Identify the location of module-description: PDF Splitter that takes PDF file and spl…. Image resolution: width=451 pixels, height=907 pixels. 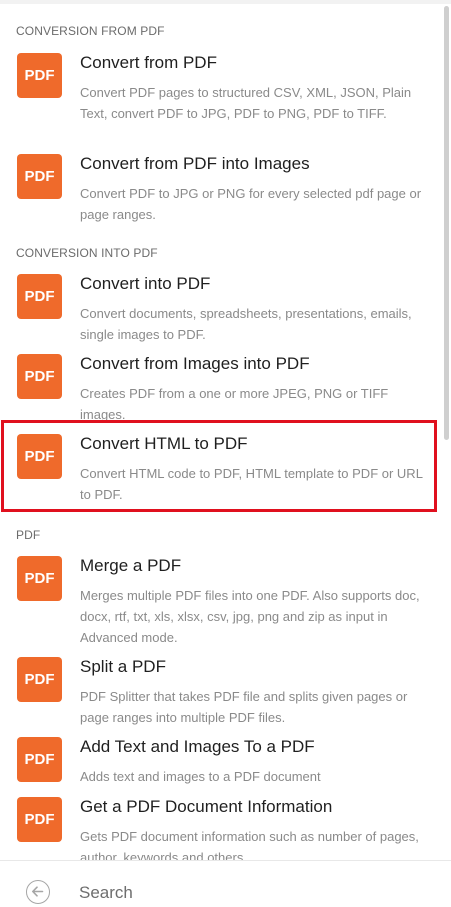
(244, 707).